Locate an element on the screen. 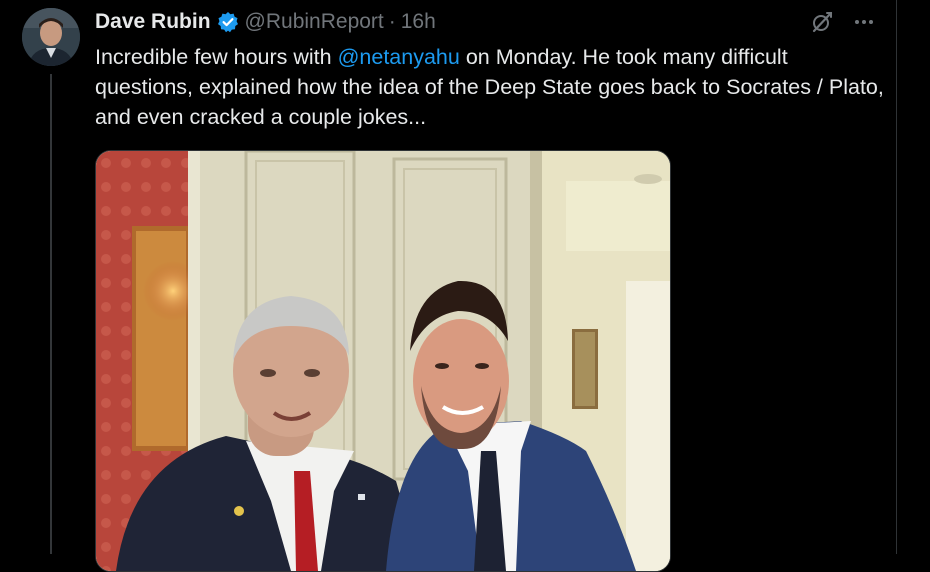 This screenshot has width=930, height=572. verified-badge-icon is located at coordinates (228, 22).